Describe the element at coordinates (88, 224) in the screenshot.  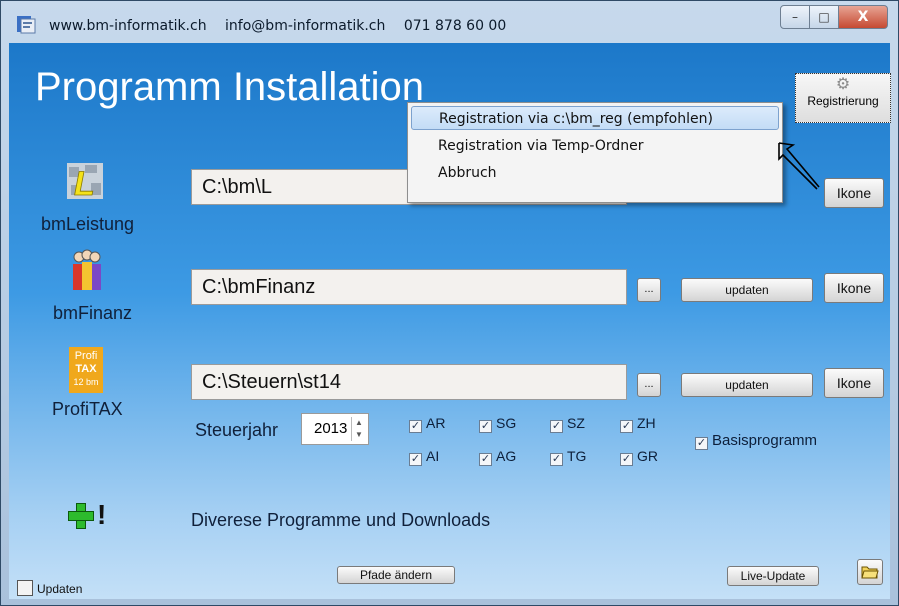
I see `app-label-bmleistung: bmLeistung` at that location.